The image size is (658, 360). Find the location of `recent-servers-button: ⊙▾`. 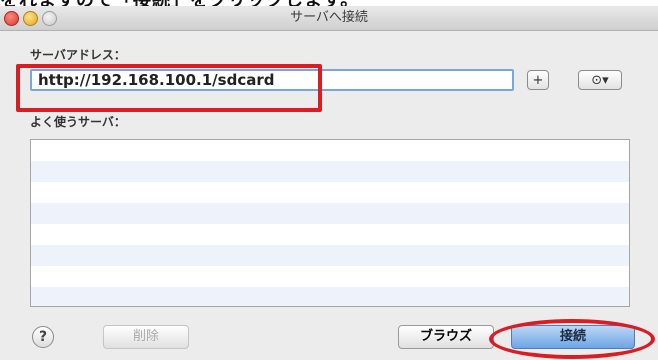

recent-servers-button: ⊙▾ is located at coordinates (600, 80).